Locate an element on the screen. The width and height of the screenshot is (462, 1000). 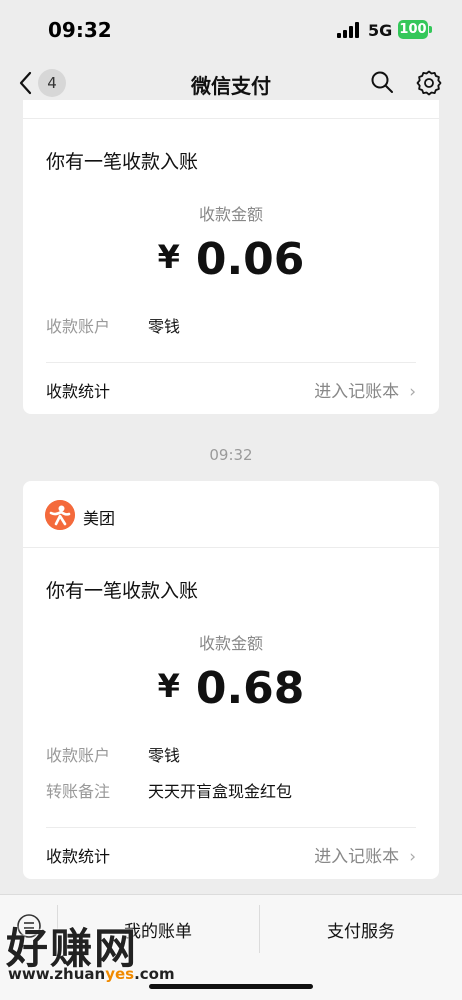
remark-label: 转账备注 is located at coordinates (78, 791).